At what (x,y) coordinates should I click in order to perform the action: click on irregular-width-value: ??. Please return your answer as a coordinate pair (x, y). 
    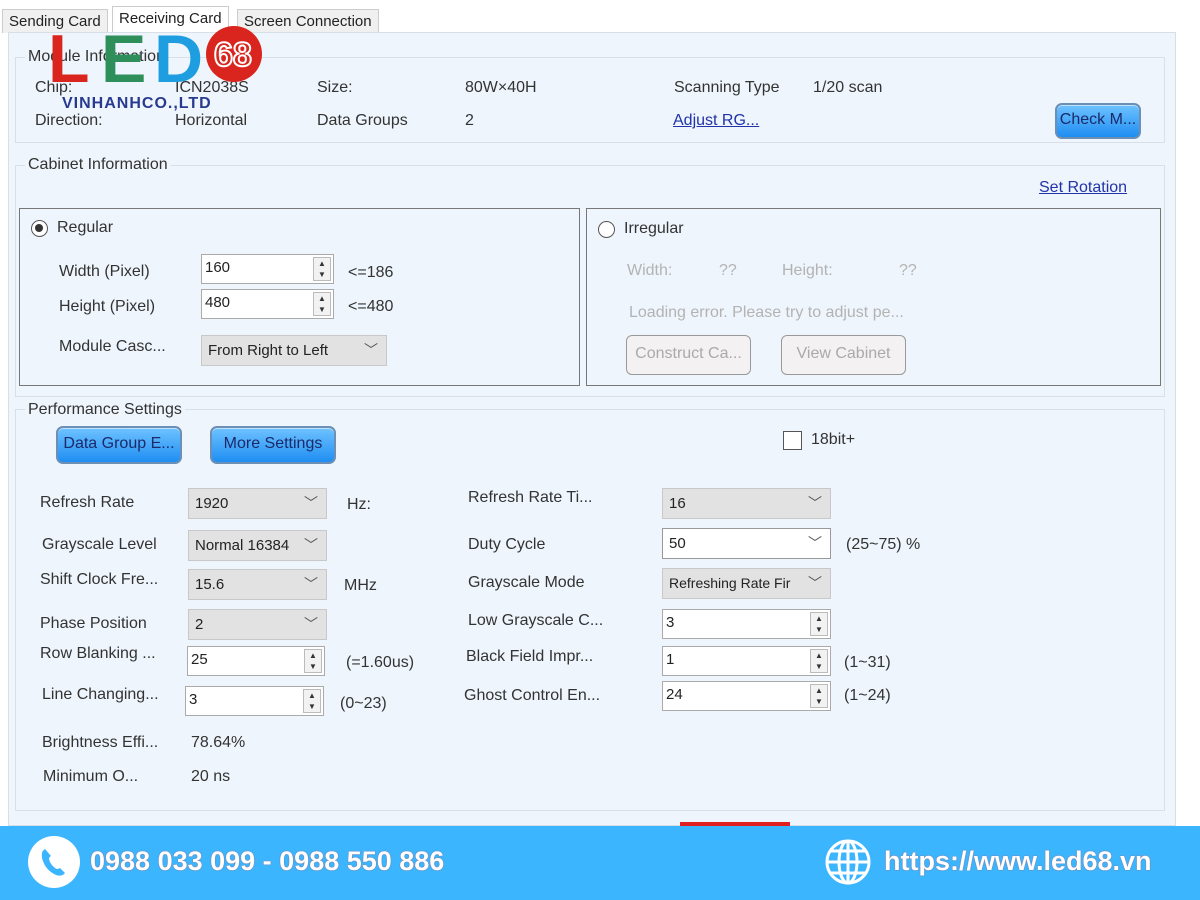
    Looking at the image, I should click on (728, 270).